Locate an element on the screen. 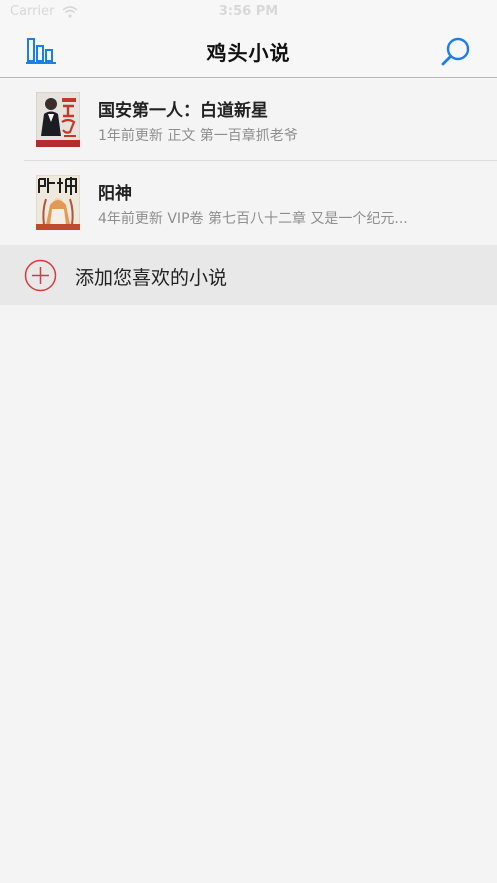  search-button is located at coordinates (456, 52).